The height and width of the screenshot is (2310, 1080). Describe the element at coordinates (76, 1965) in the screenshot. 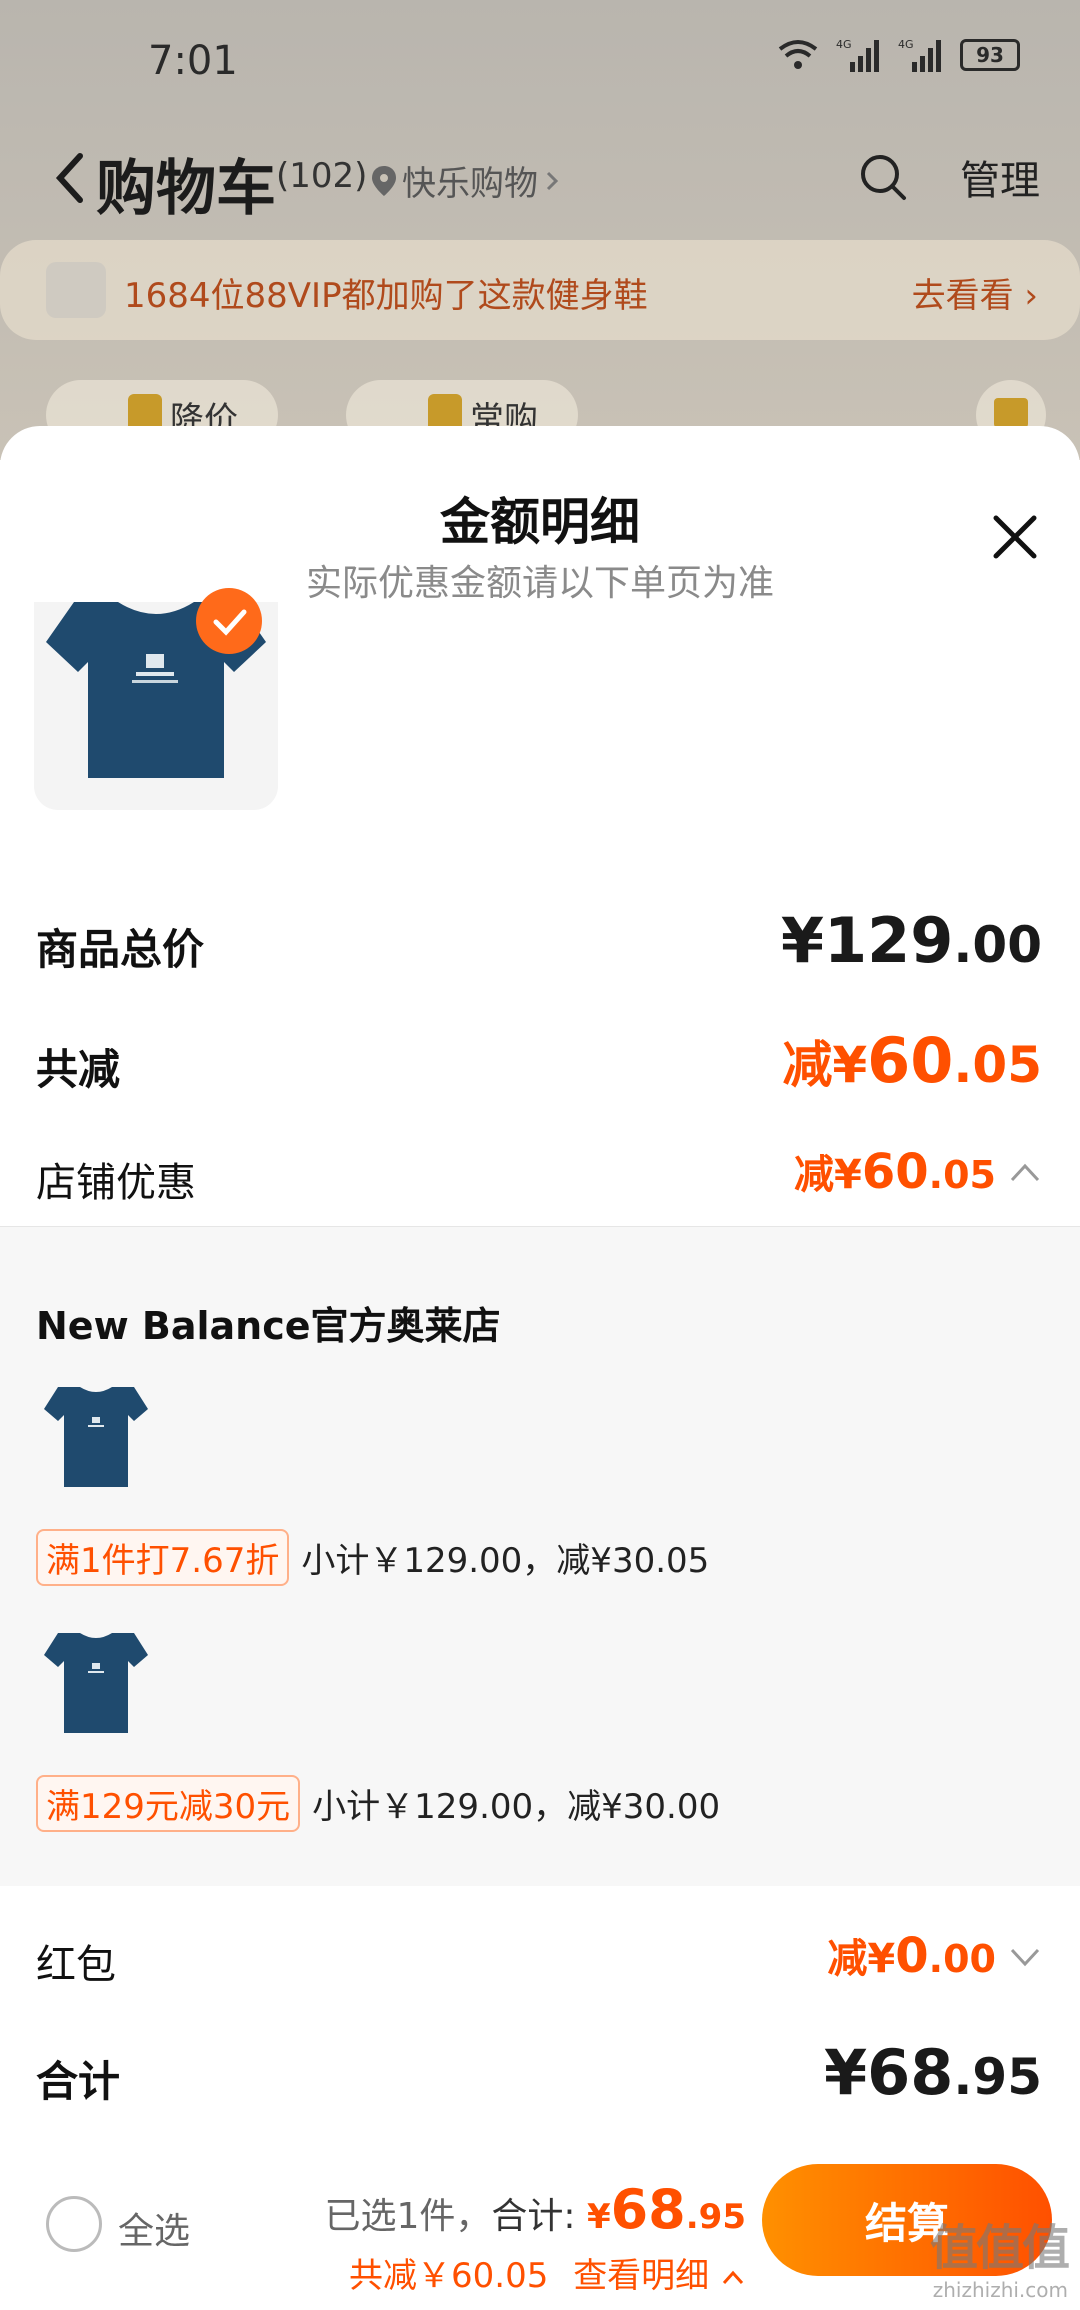

I see `red-packet-label: 红包` at that location.